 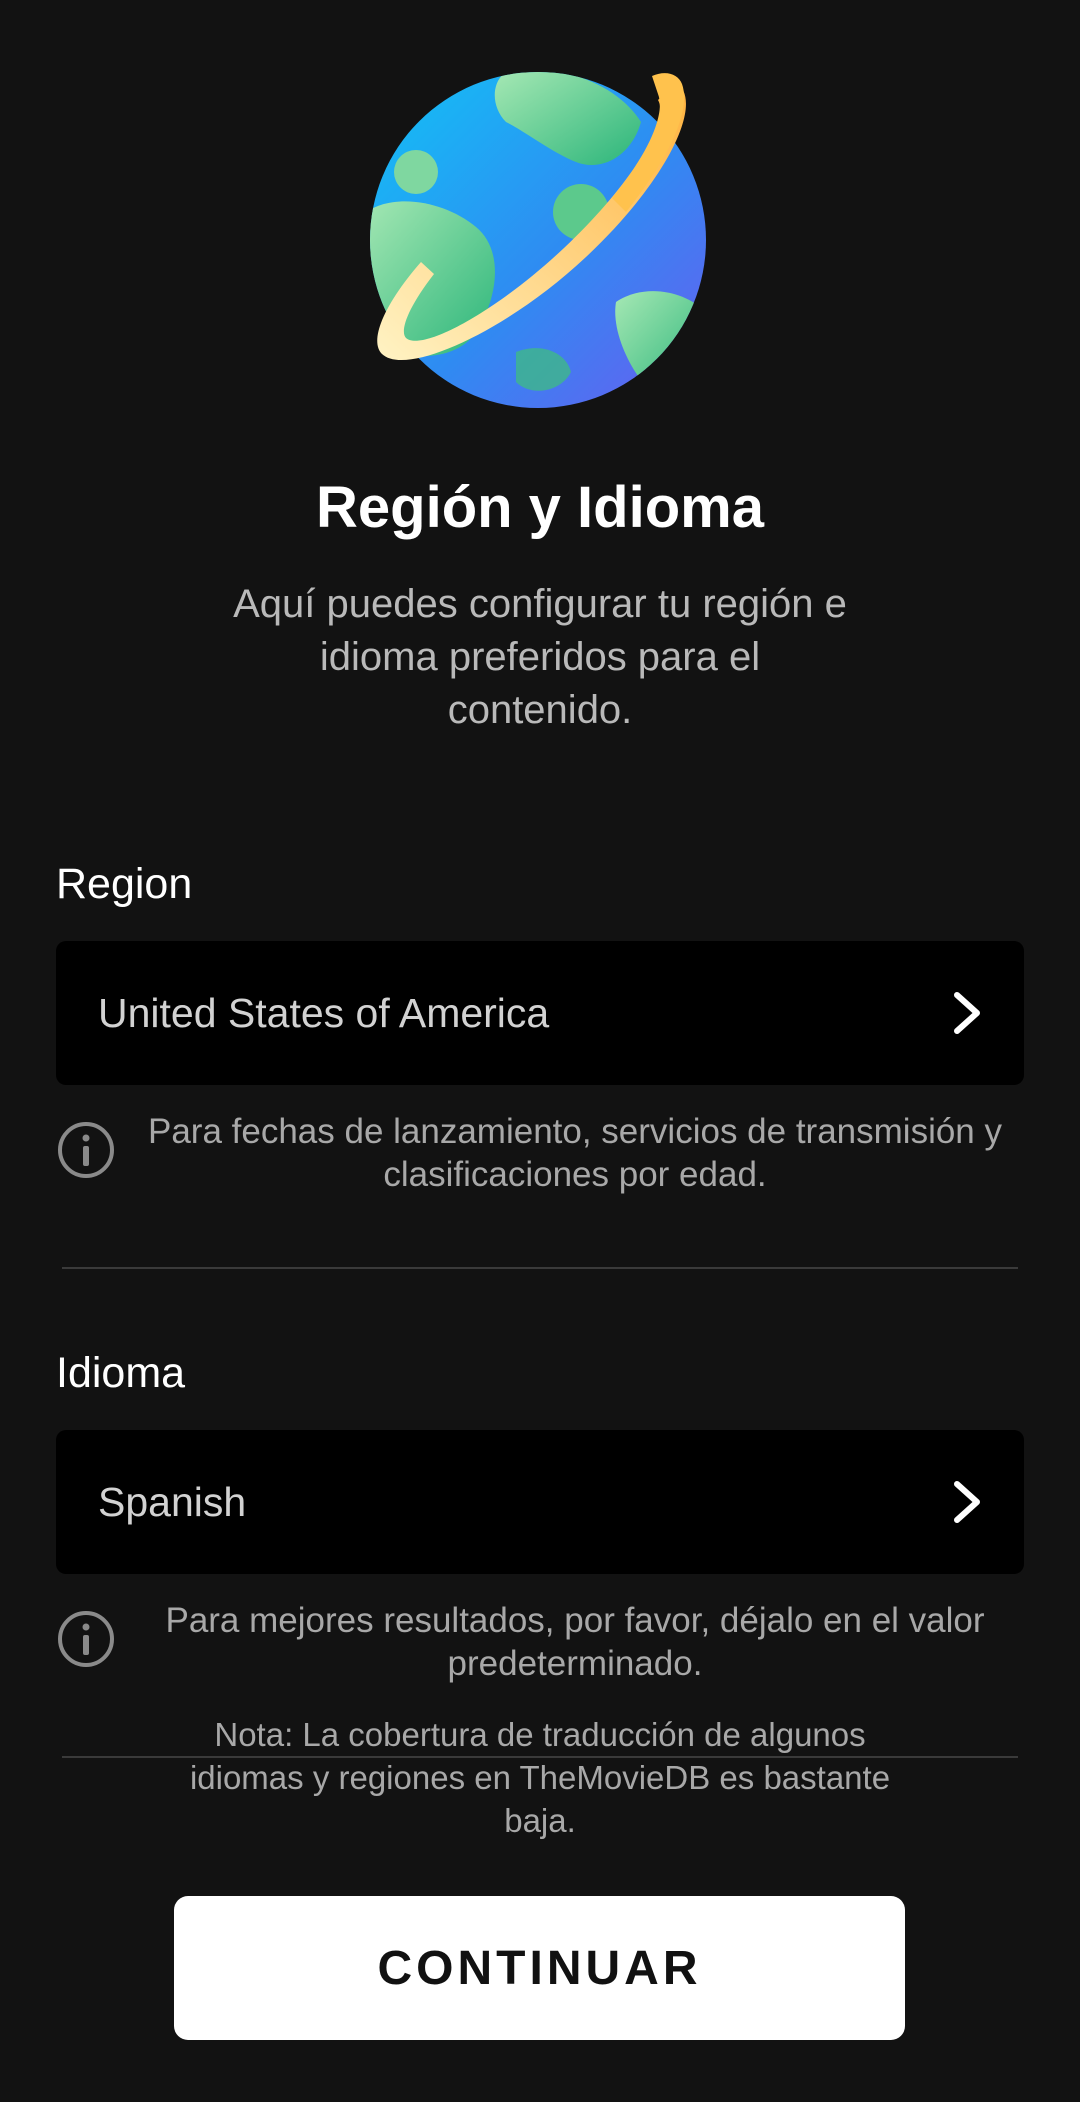 I want to click on region-section-label: Region, so click(x=124, y=884).